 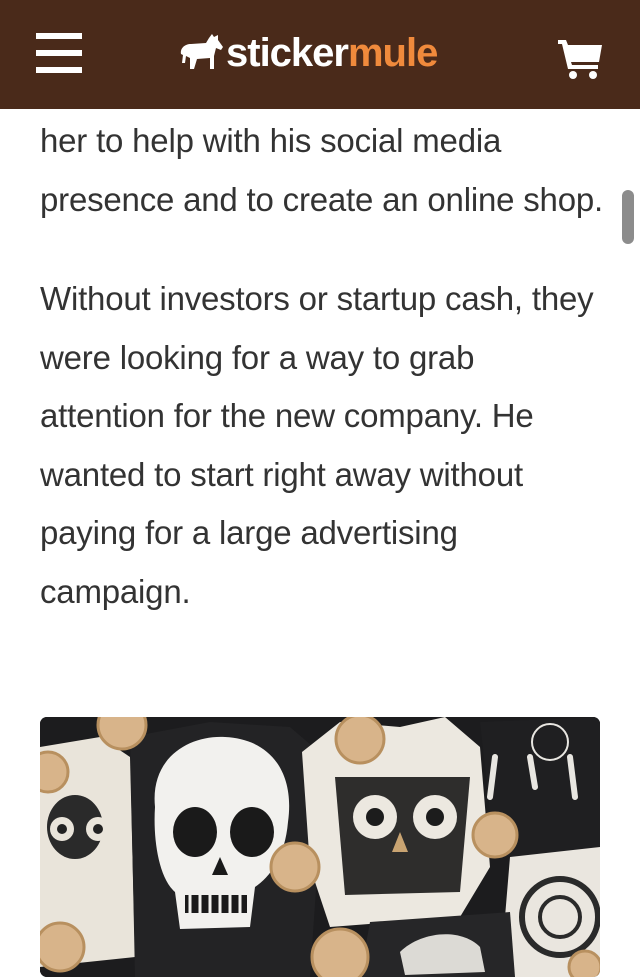 I want to click on shopping-cart-icon, so click(x=580, y=58).